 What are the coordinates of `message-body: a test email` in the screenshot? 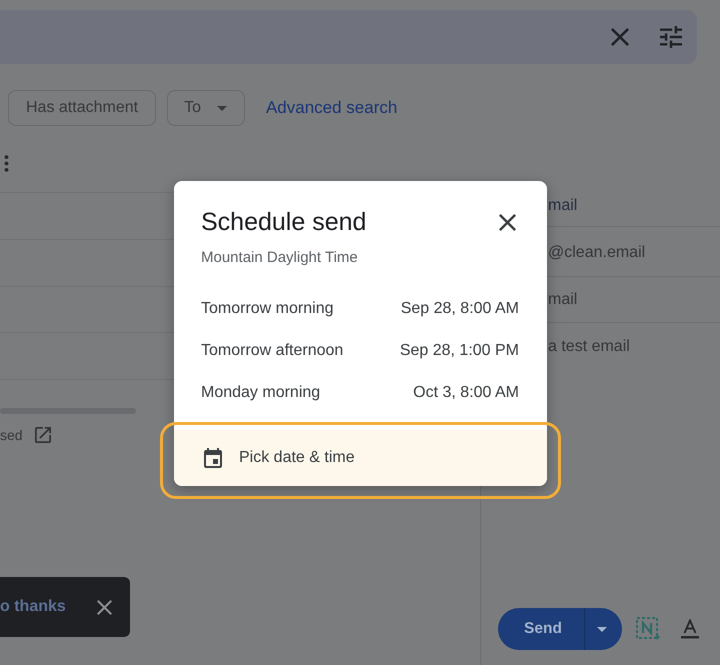 It's located at (588, 347).